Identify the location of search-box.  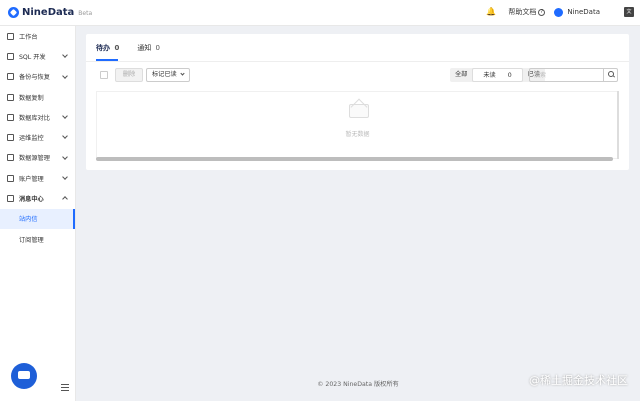
(573, 75).